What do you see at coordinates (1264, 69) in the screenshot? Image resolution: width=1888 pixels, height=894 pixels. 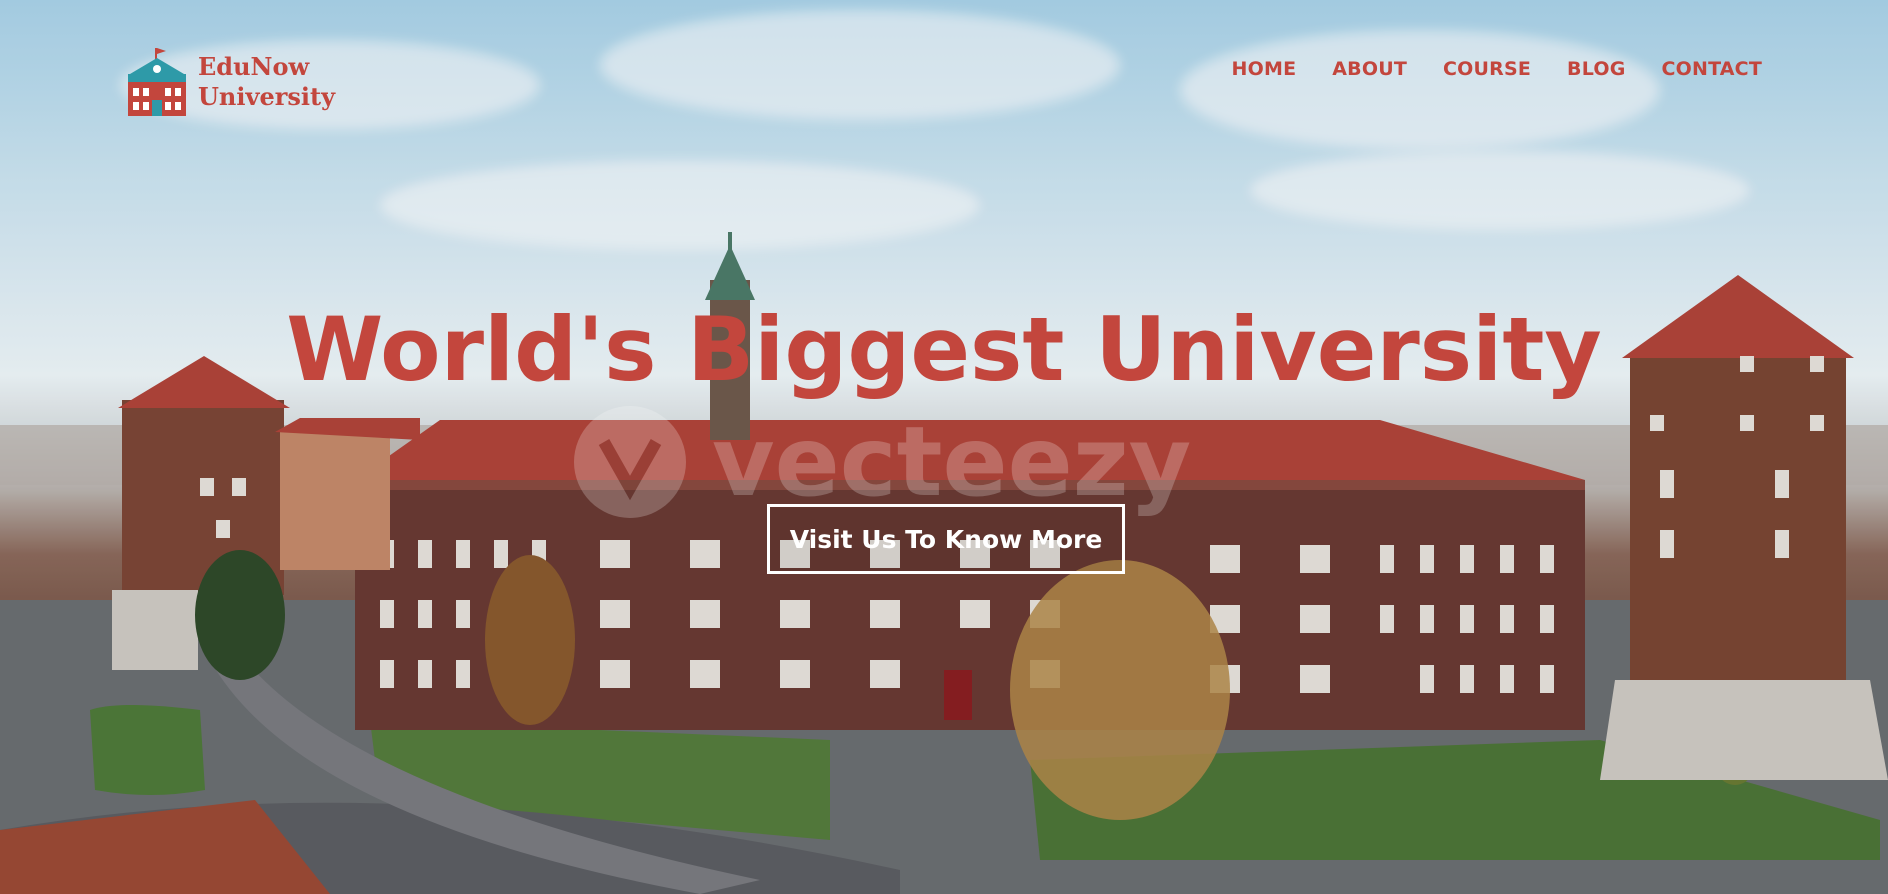 I see `nav-link-home: HOME` at bounding box center [1264, 69].